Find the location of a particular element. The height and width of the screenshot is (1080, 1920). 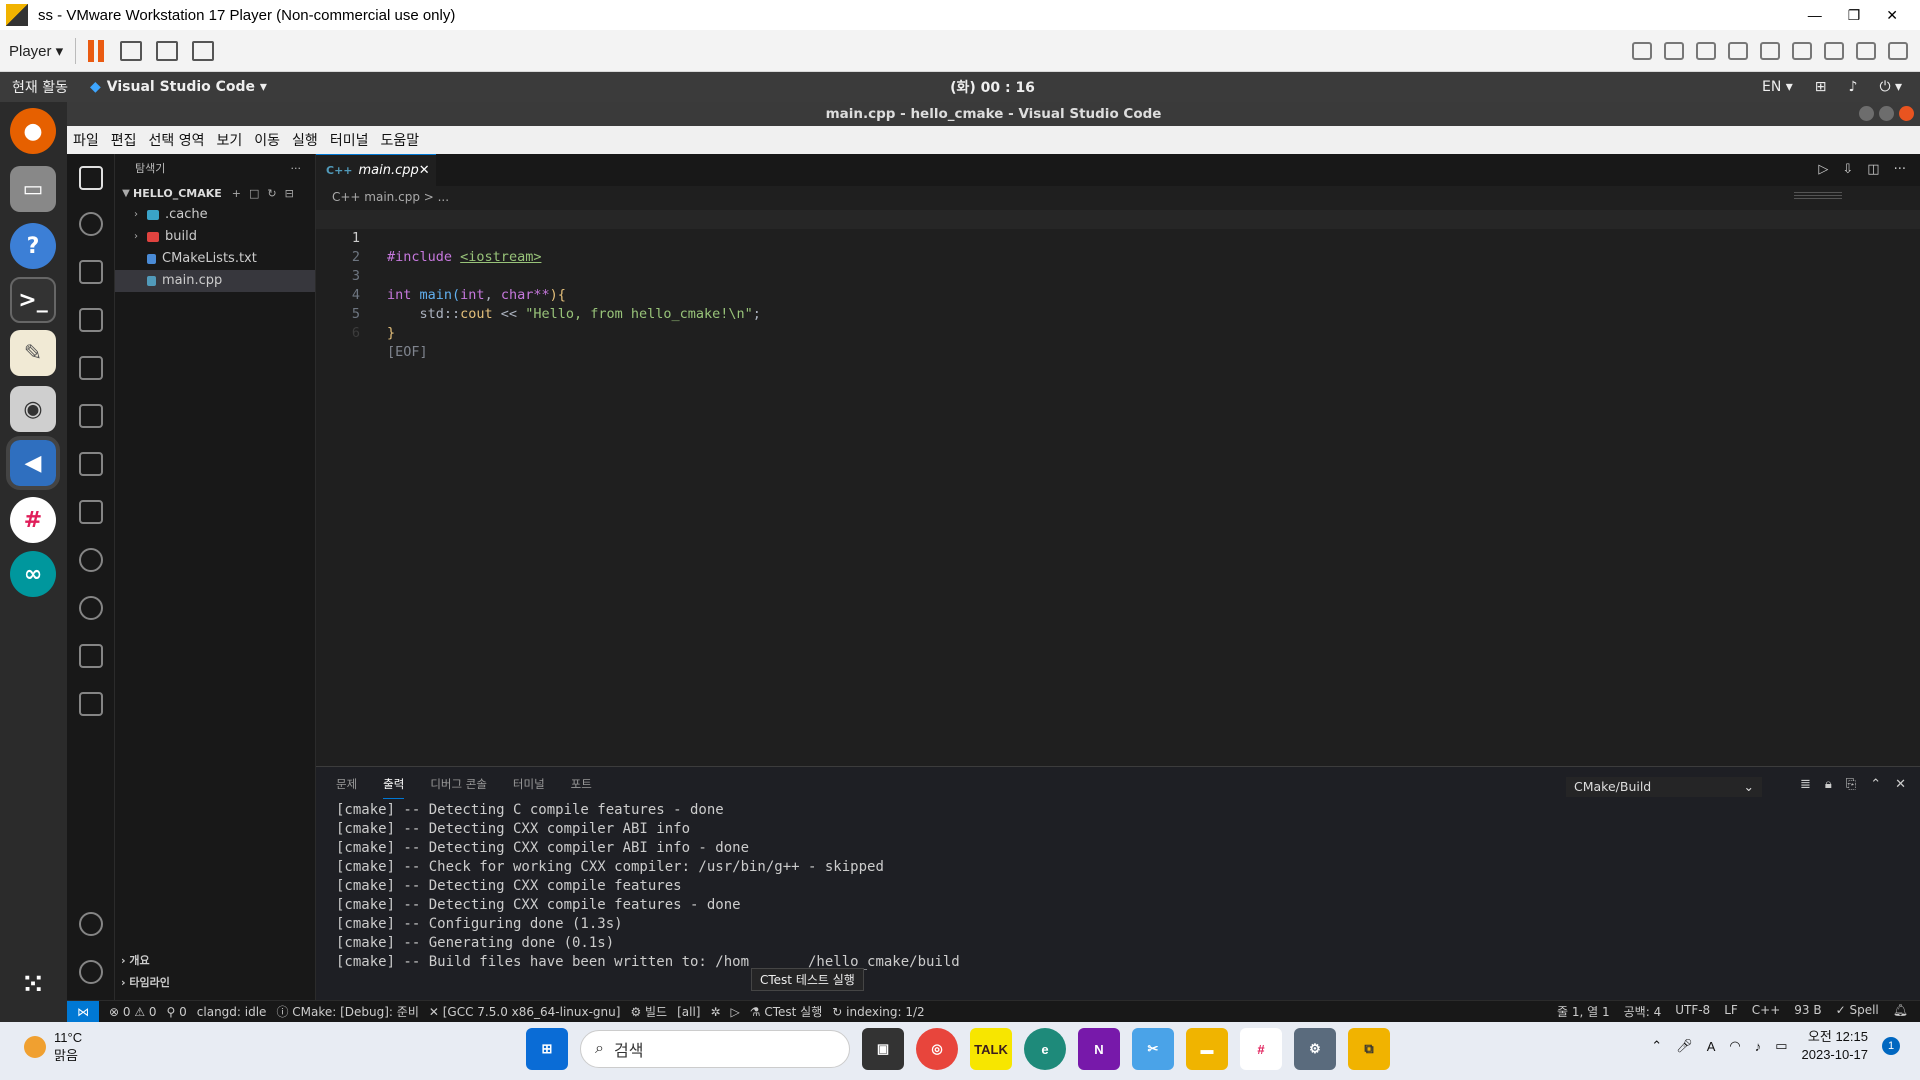

explorer-more-icon: ··· is located at coordinates (296, 169).